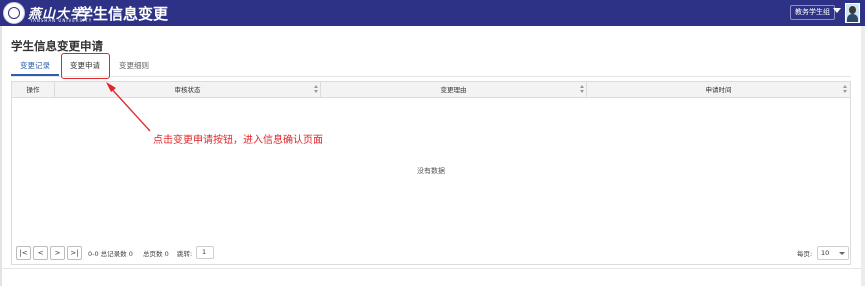 The image size is (865, 286). I want to click on annotation-text: 点击变更申请按钮，进入信息确认页面, so click(238, 140).